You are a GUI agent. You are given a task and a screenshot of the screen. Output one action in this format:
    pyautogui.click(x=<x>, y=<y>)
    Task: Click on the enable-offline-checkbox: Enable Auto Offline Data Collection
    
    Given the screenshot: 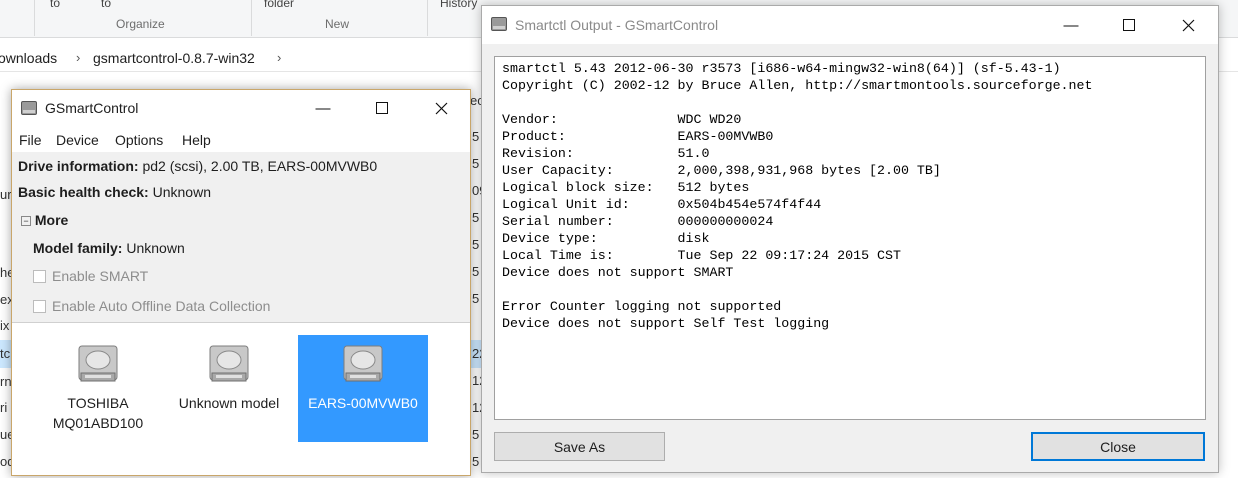 What is the action you would take?
    pyautogui.click(x=151, y=306)
    